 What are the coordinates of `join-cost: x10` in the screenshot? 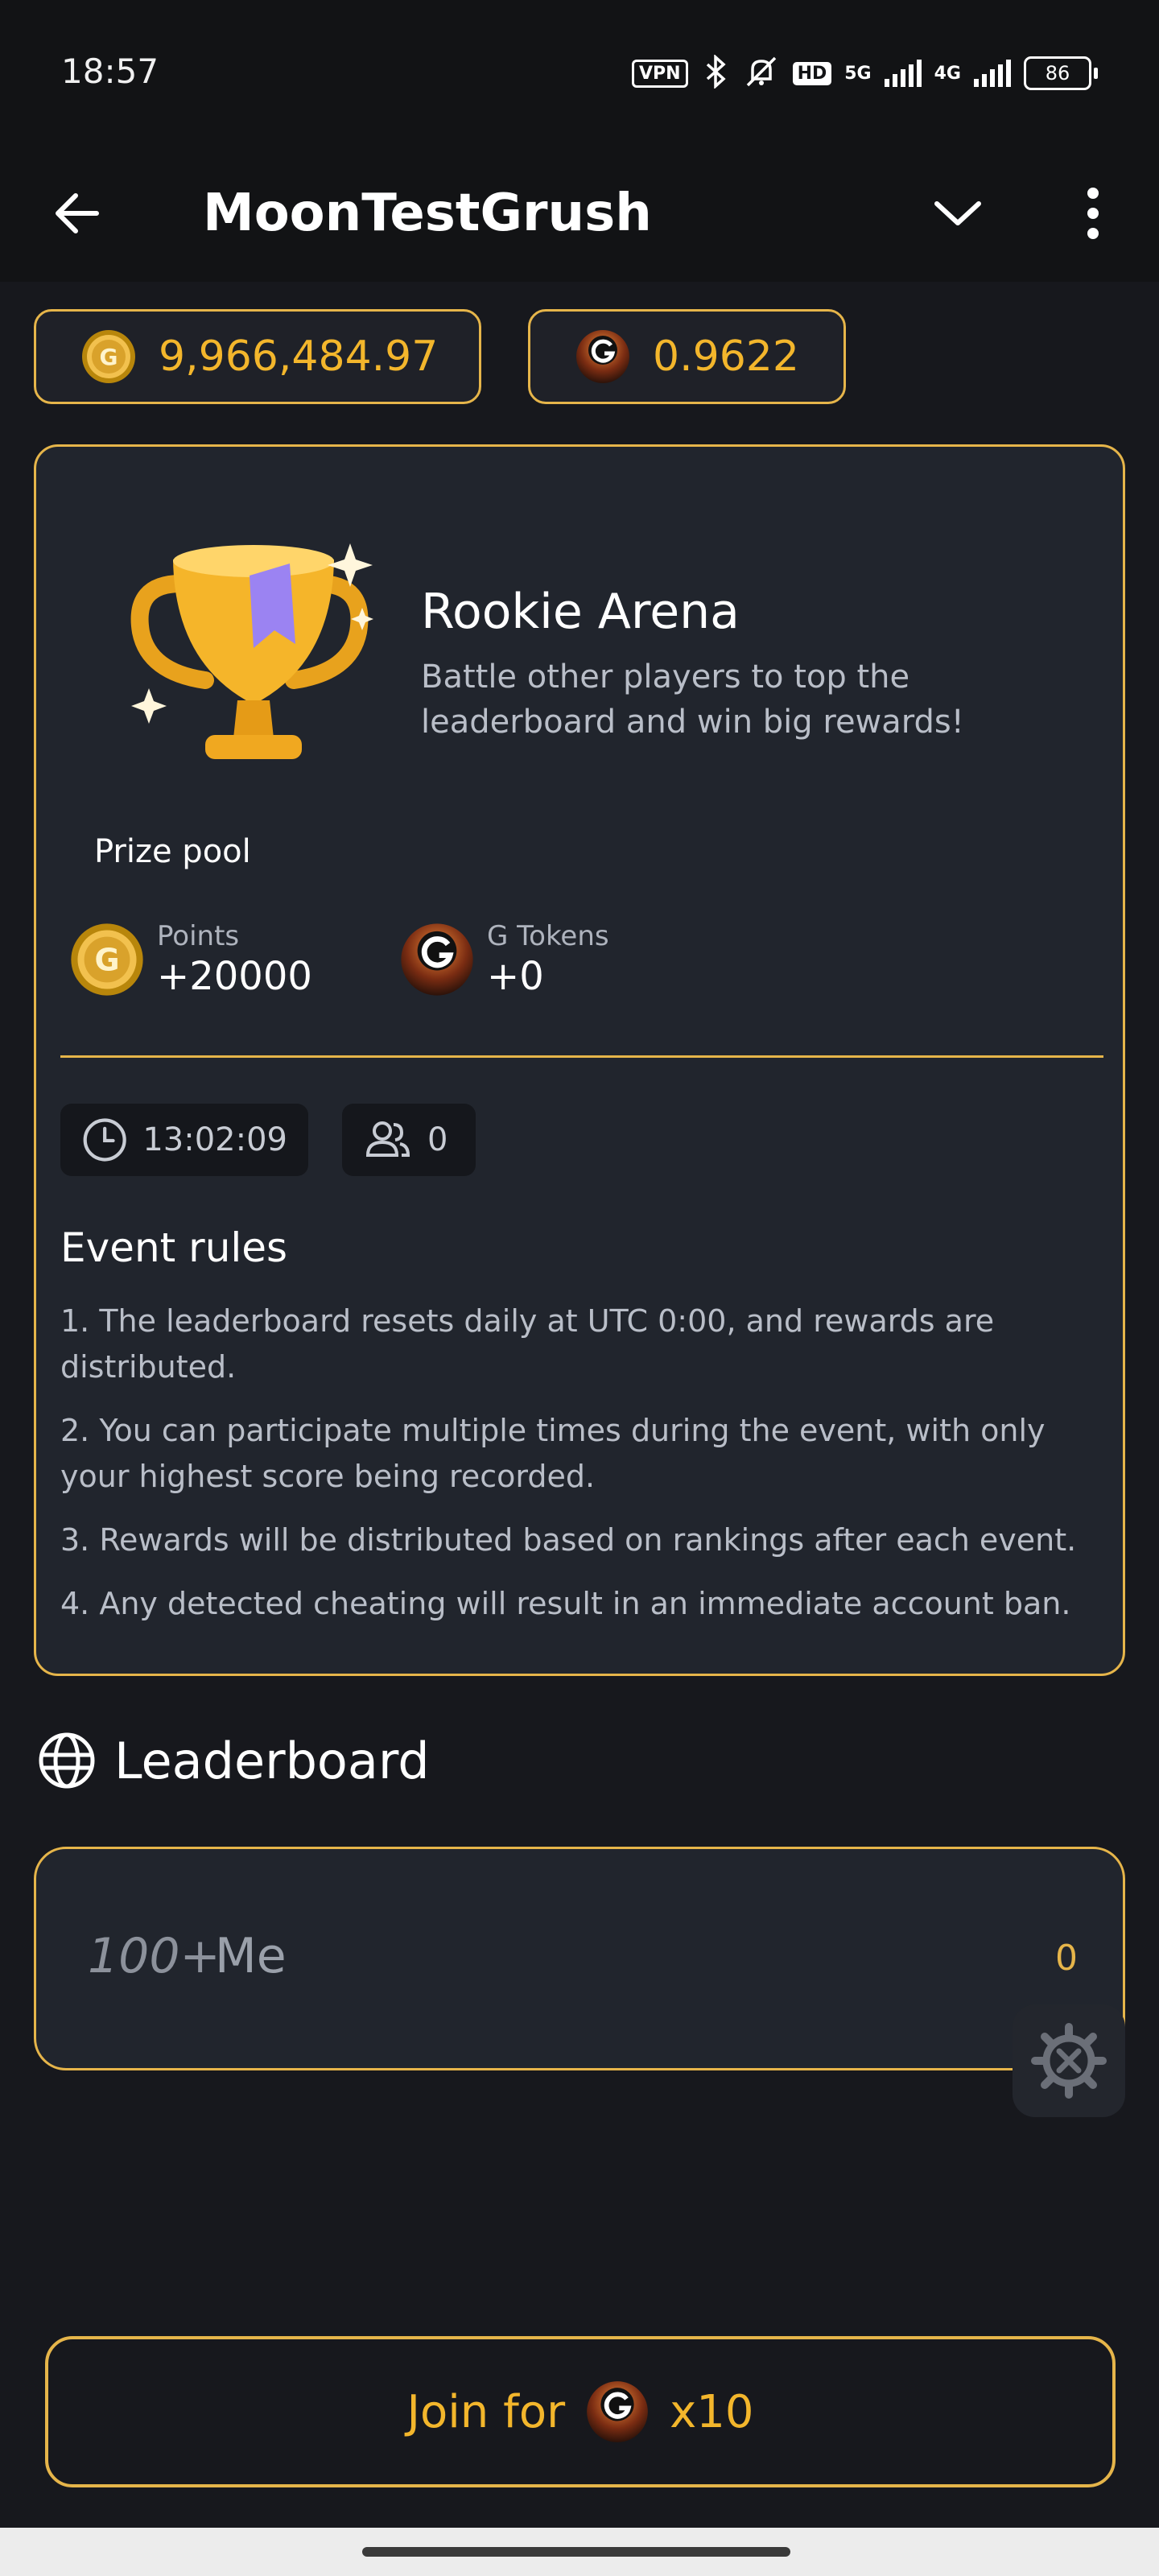 It's located at (712, 2411).